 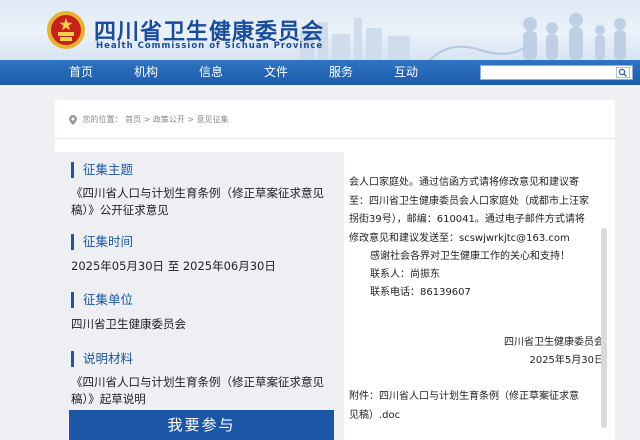 I want to click on search-box, so click(x=556, y=72).